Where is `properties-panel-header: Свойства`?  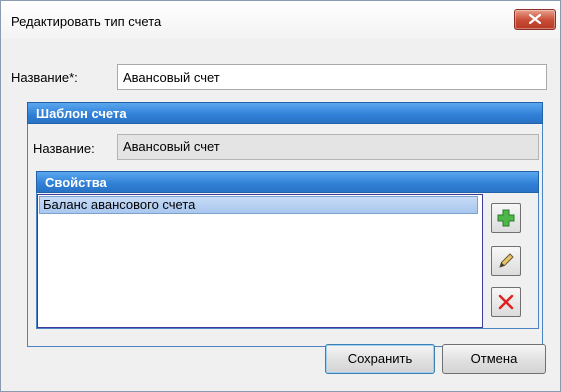 properties-panel-header: Свойства is located at coordinates (287, 182).